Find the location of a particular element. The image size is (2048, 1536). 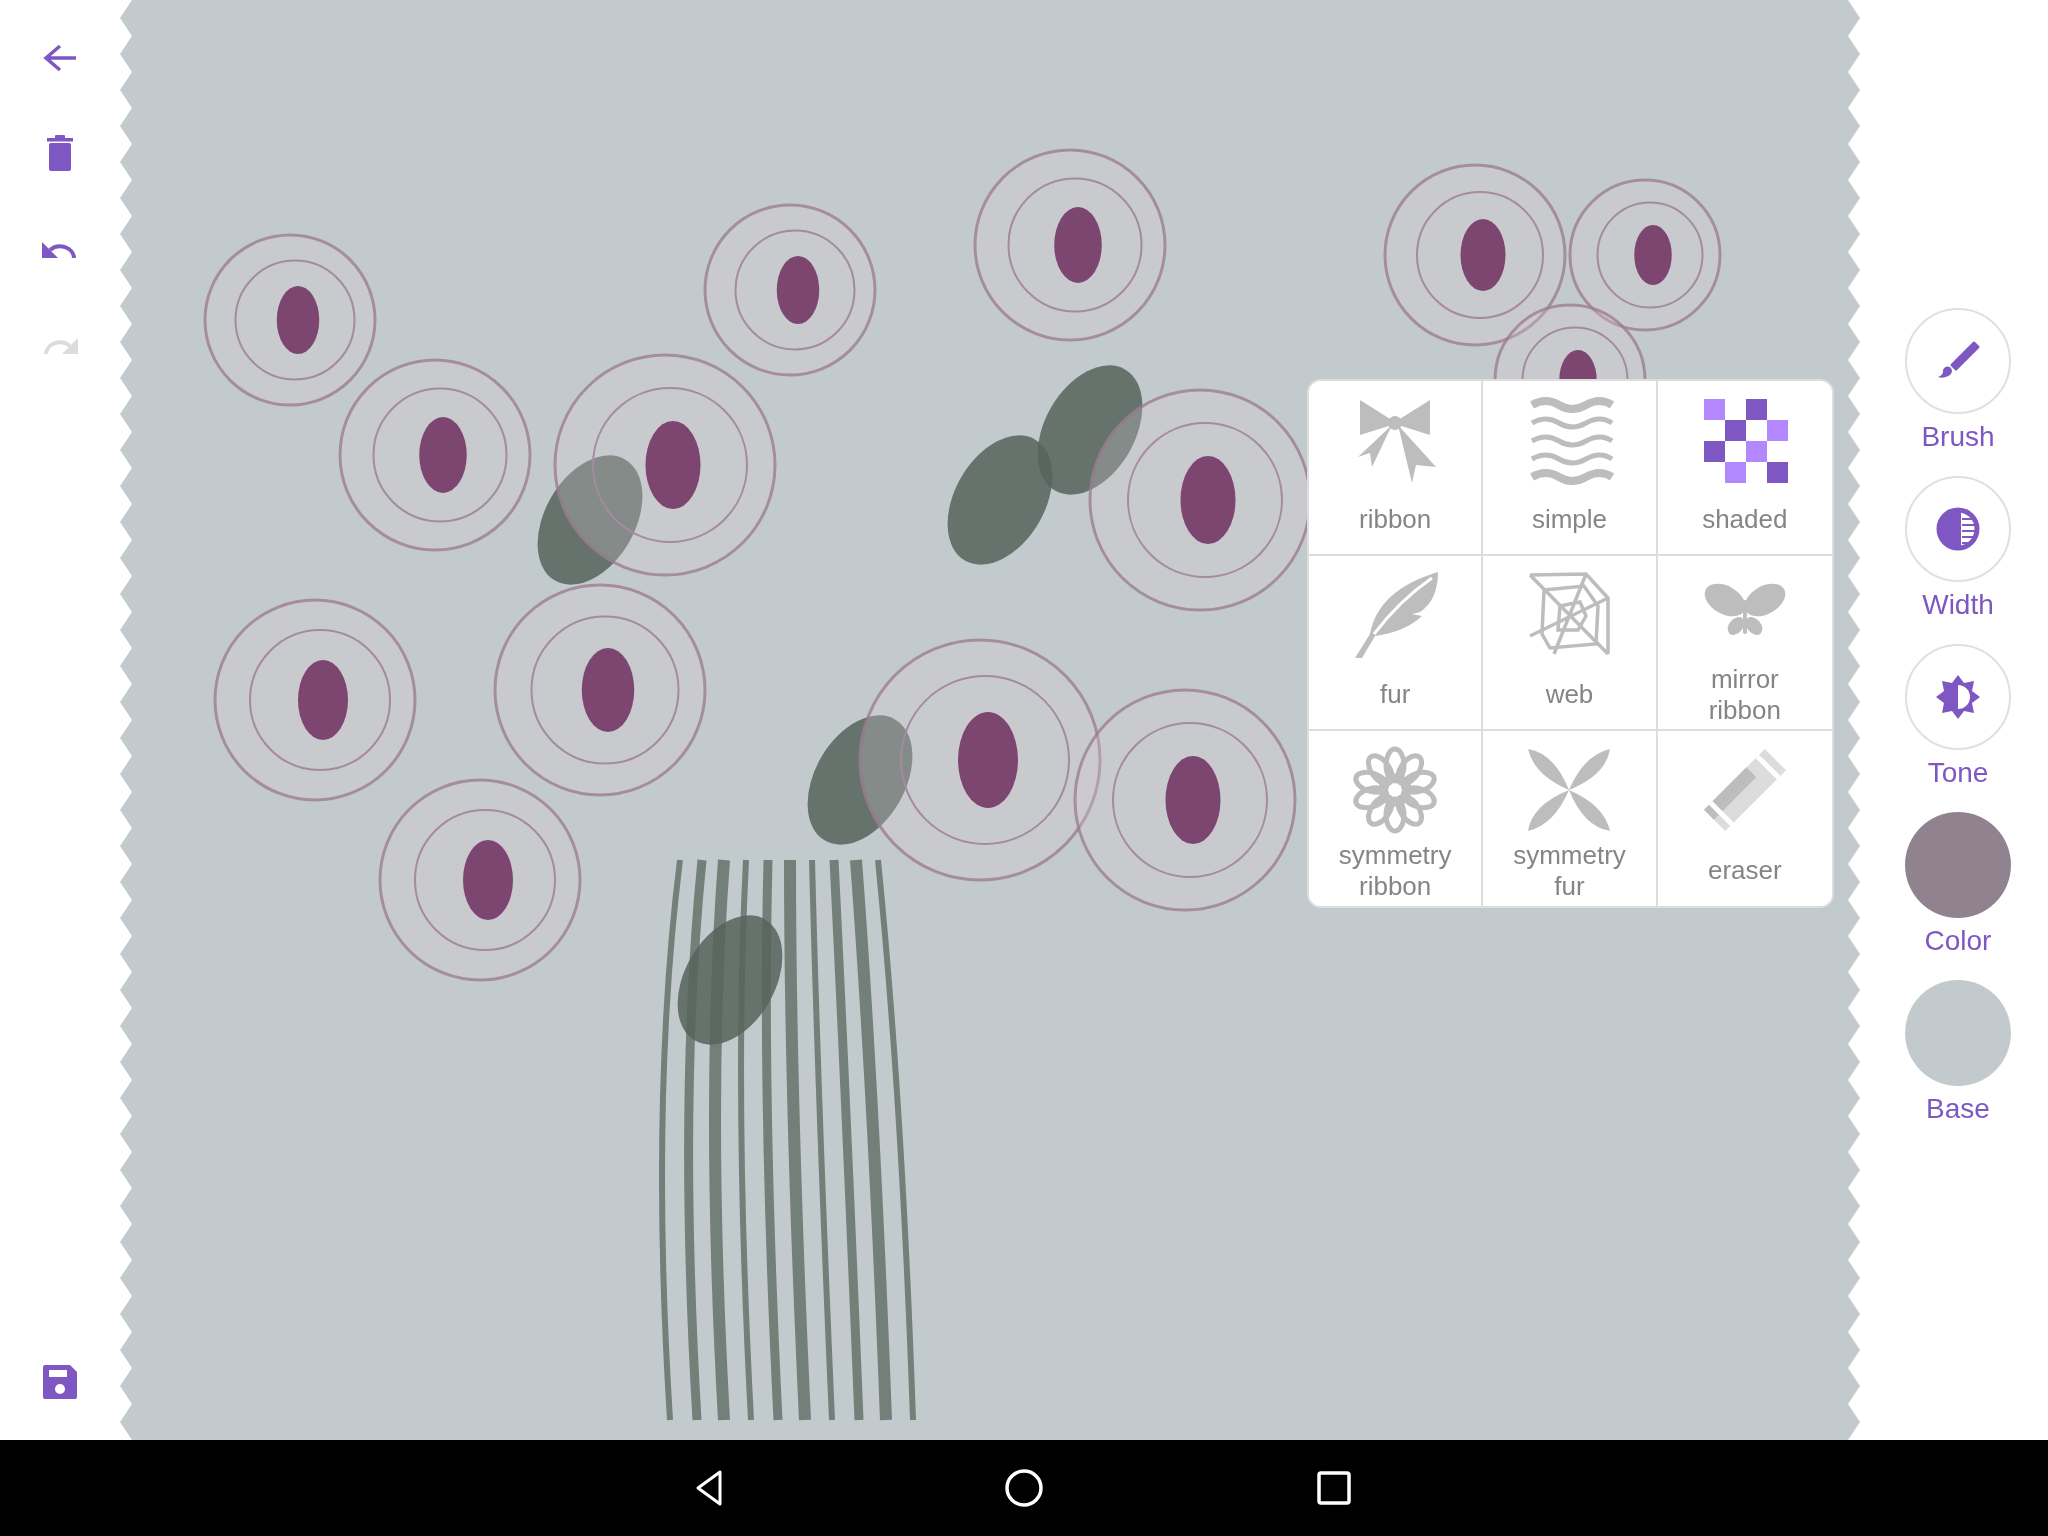

tool-label: Tone is located at coordinates (1958, 773).